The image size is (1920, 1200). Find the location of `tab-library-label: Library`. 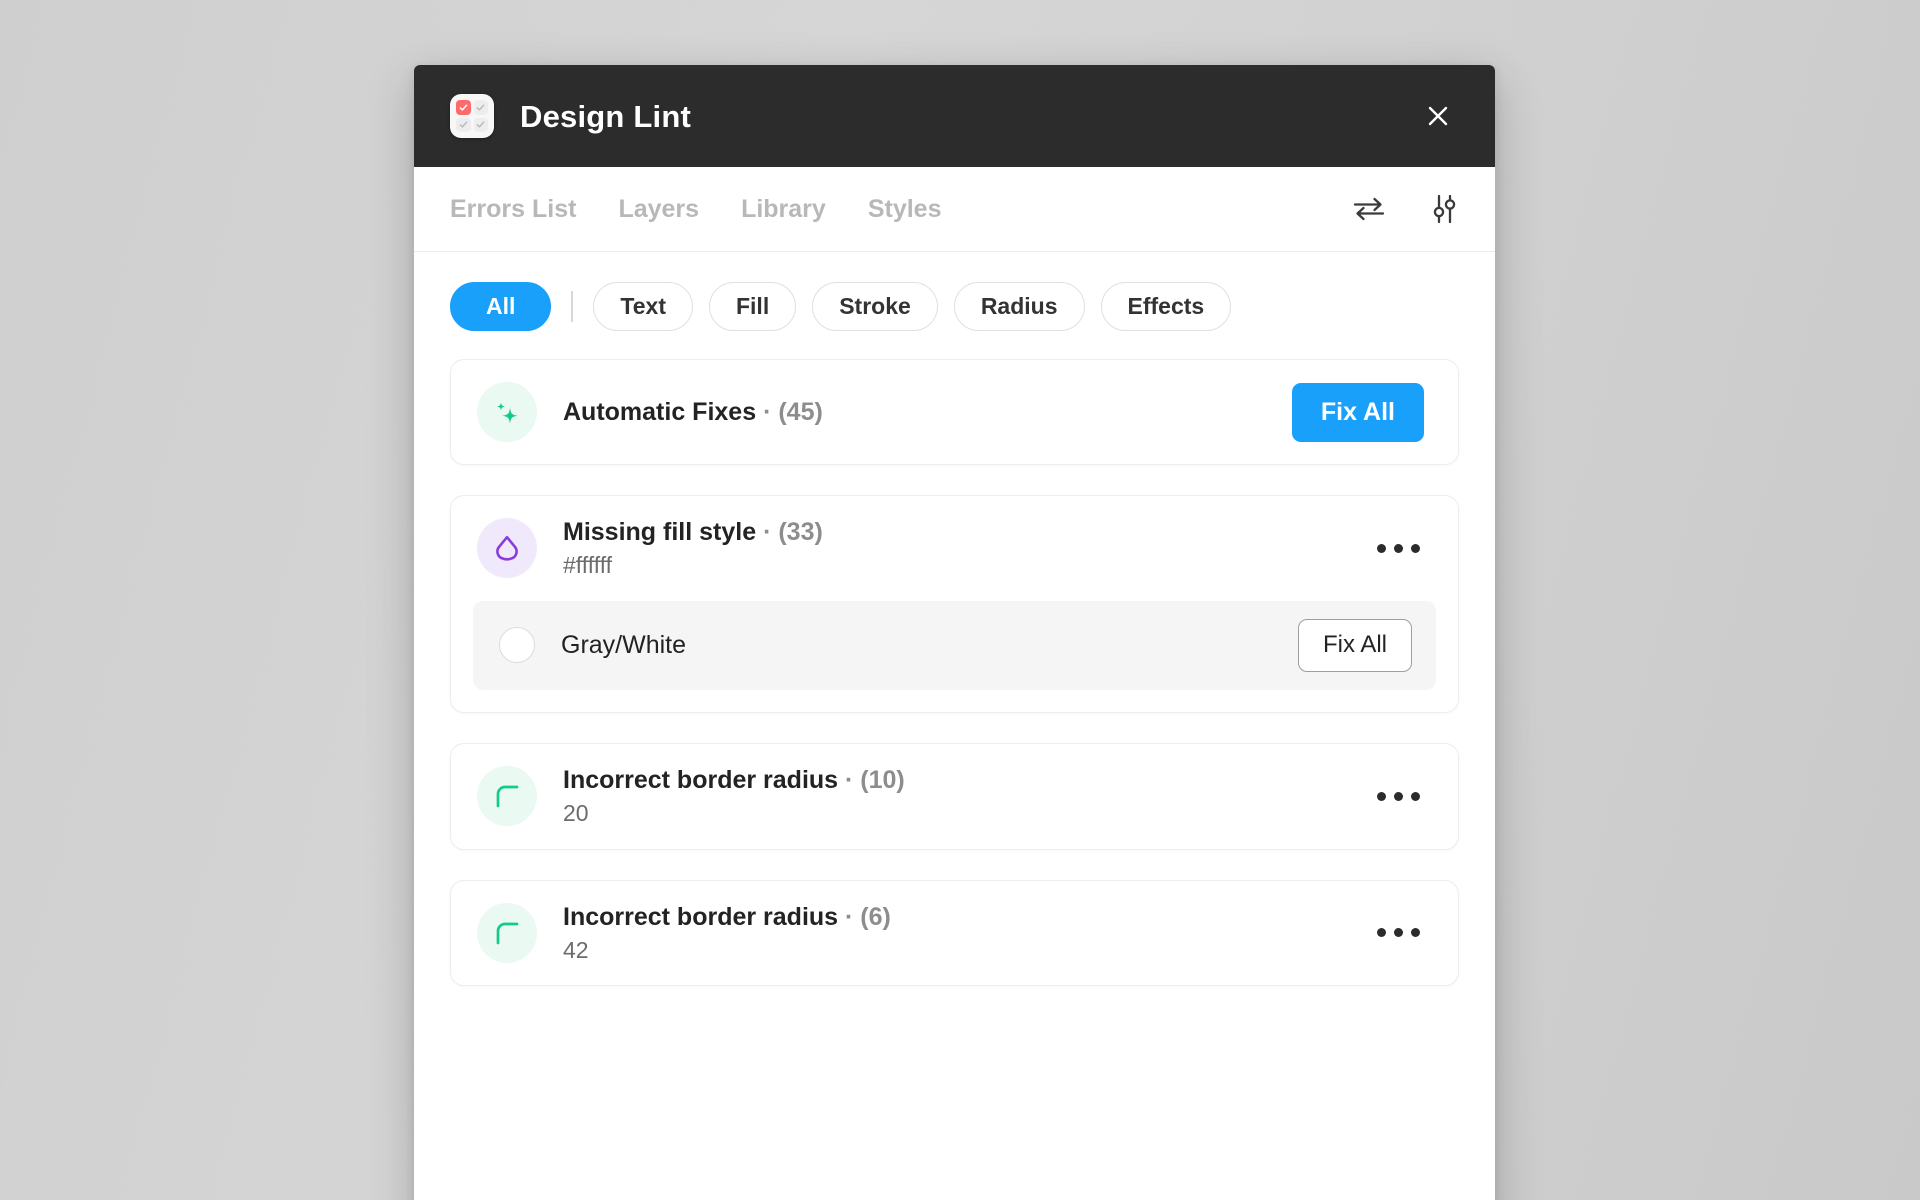

tab-library-label: Library is located at coordinates (783, 208).